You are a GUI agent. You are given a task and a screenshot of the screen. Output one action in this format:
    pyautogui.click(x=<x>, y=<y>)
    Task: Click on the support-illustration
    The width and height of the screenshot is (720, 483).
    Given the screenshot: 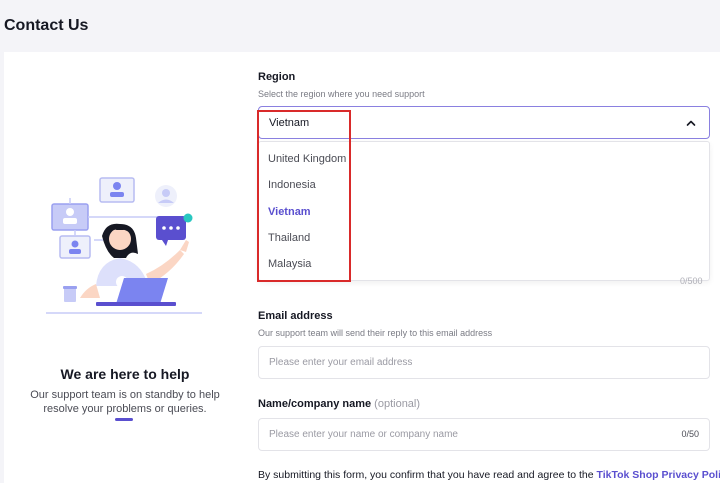 What is the action you would take?
    pyautogui.click(x=124, y=245)
    